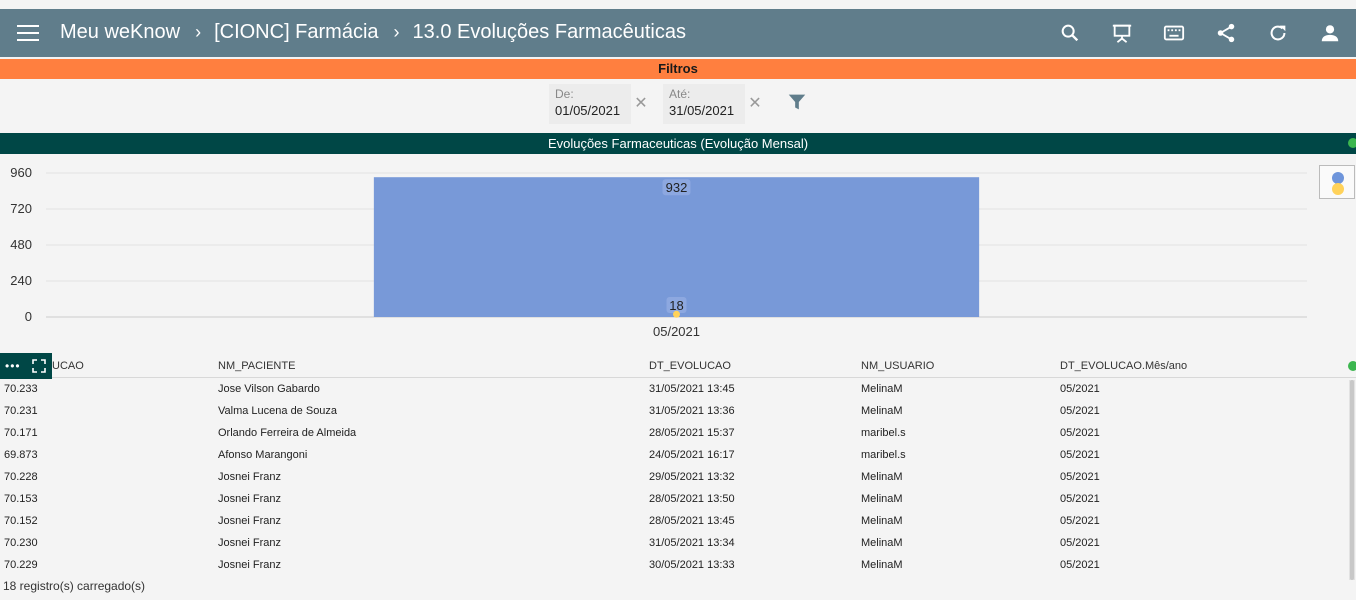  I want to click on scrollbar-thumb, so click(1352, 480).